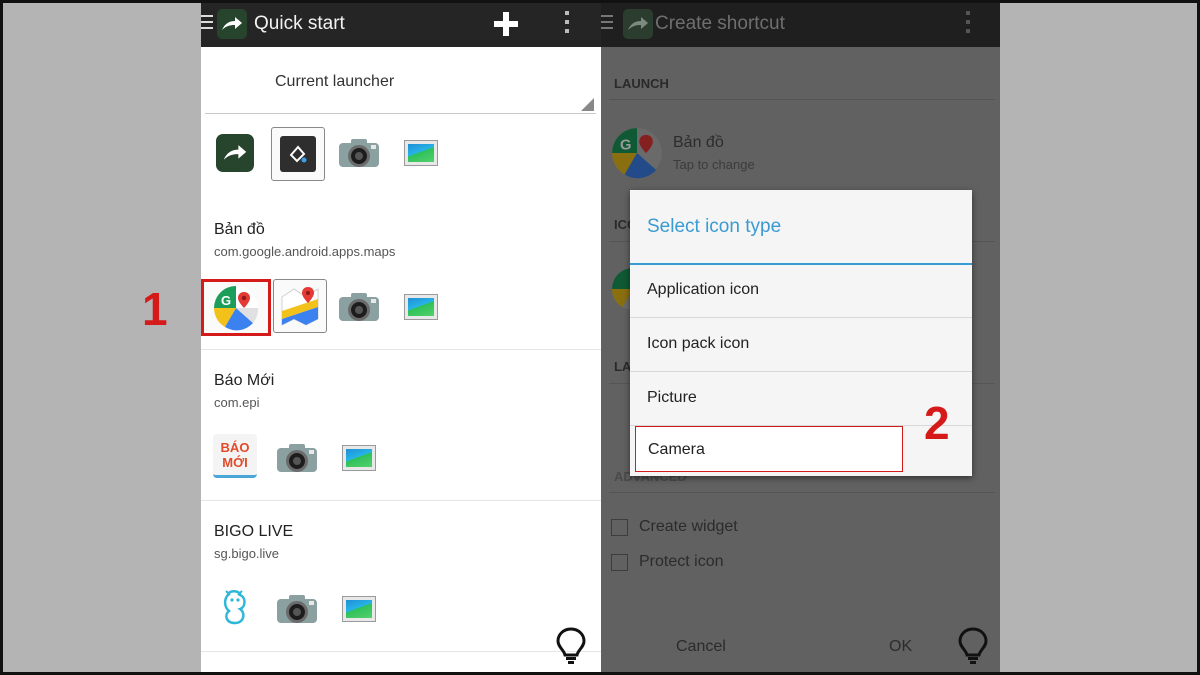 This screenshot has width=1200, height=675. What do you see at coordinates (506, 24) in the screenshot?
I see `add-icon` at bounding box center [506, 24].